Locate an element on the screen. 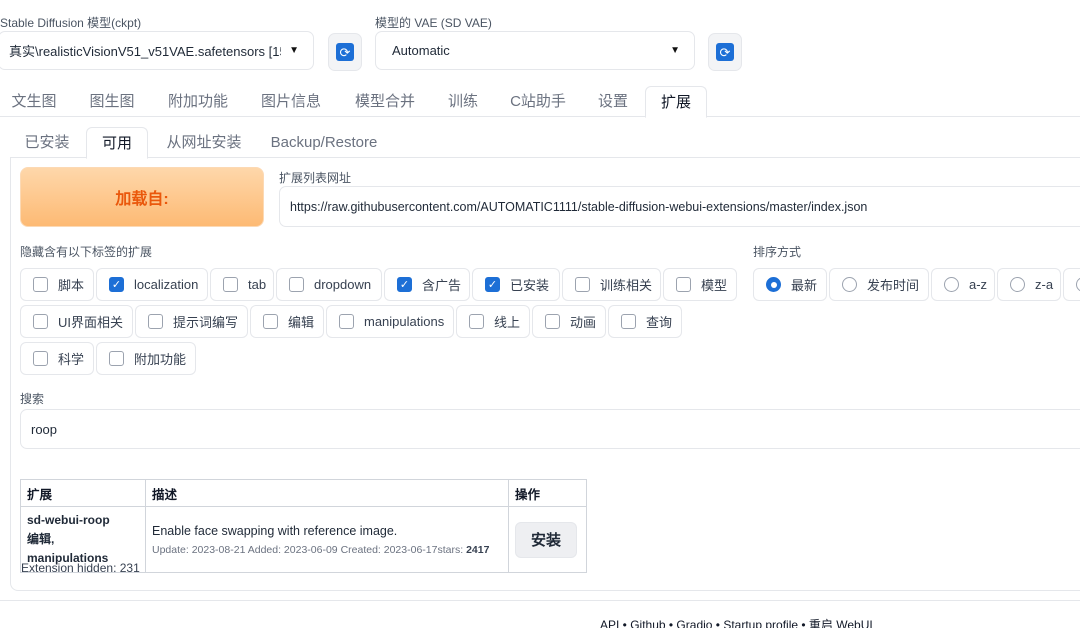 Image resolution: width=1080 pixels, height=628 pixels. vae-label: 模型的 VAE (SD VAE) is located at coordinates (433, 23).